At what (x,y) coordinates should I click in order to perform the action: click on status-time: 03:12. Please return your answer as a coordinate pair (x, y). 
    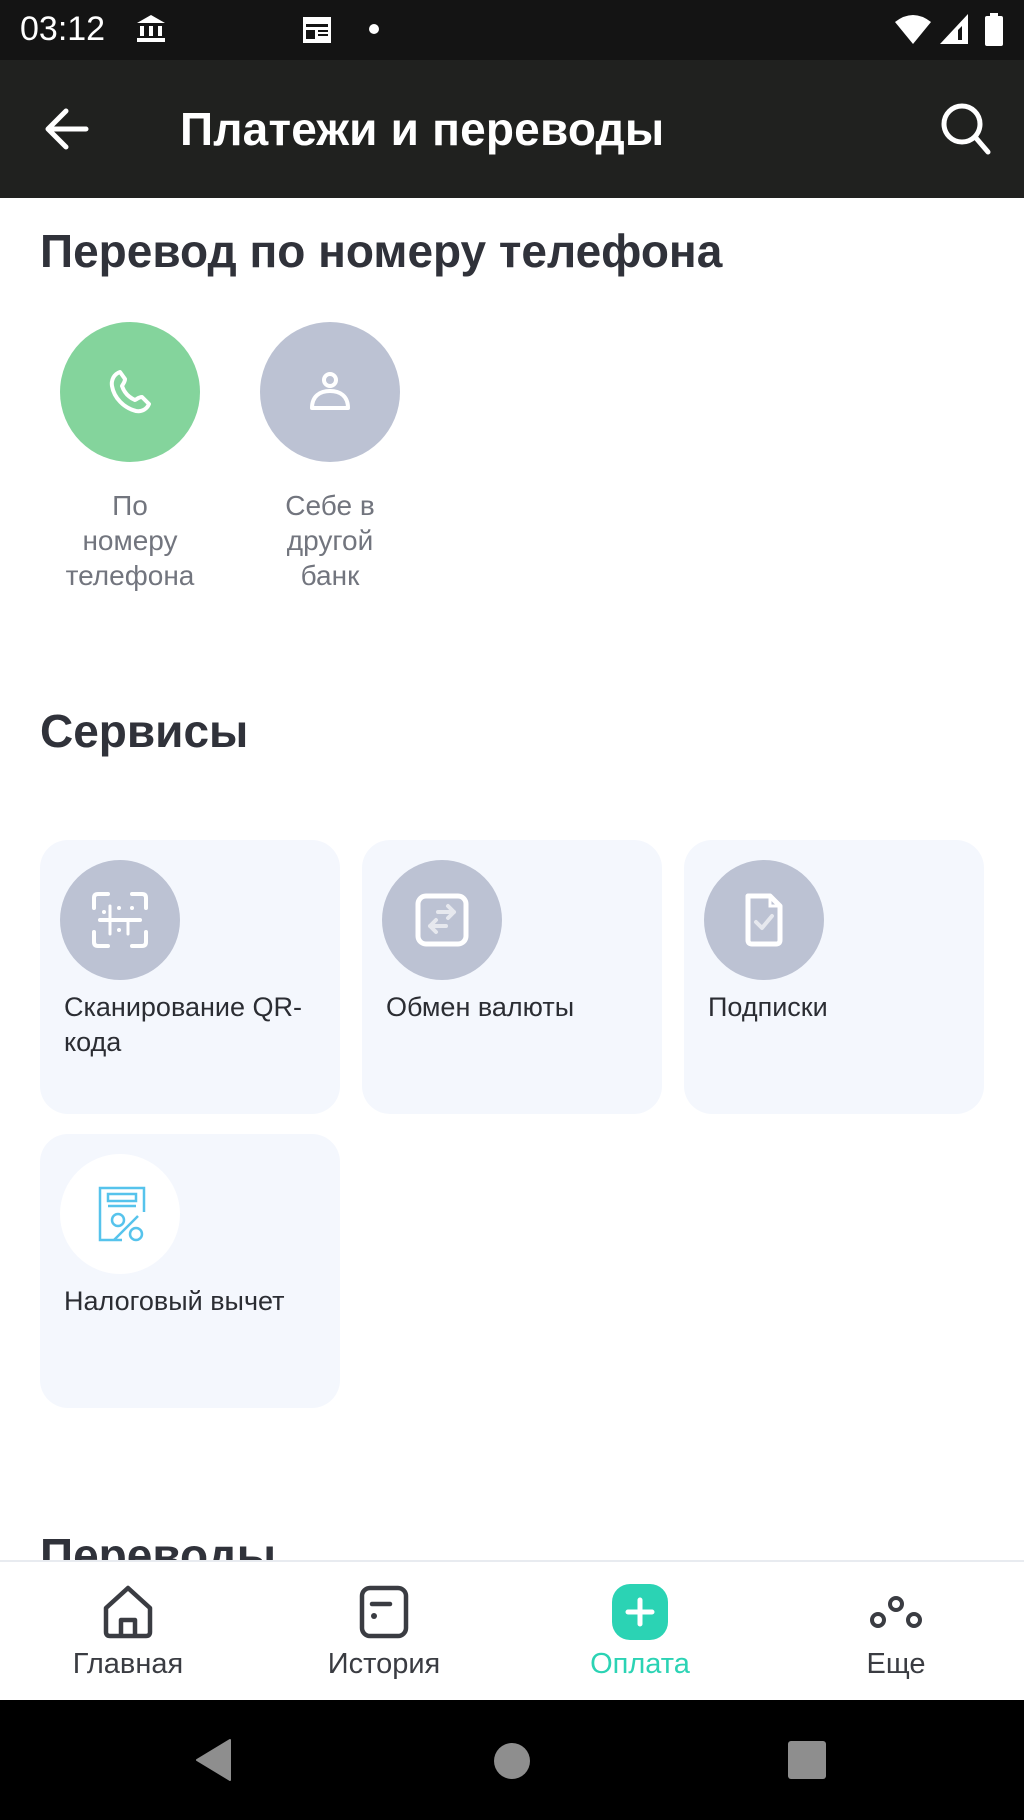
    Looking at the image, I should click on (63, 29).